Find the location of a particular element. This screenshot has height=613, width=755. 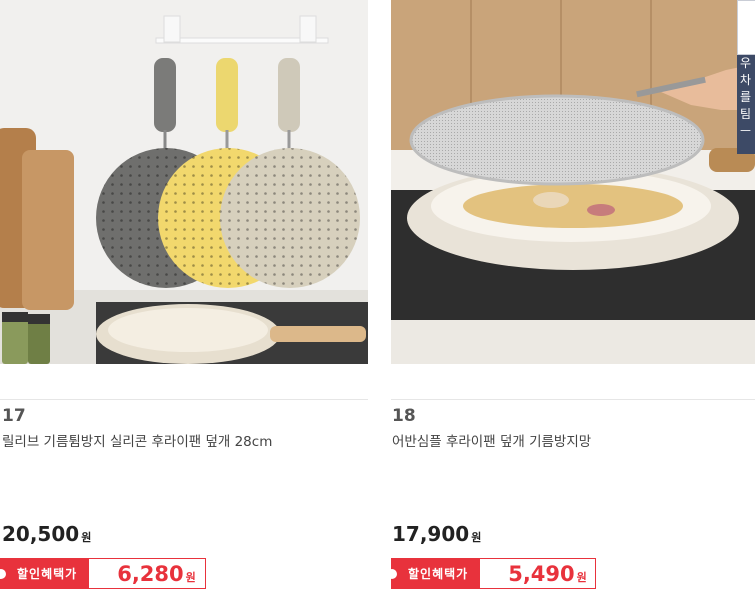

product-price: 20,500 원 is located at coordinates (46, 534).